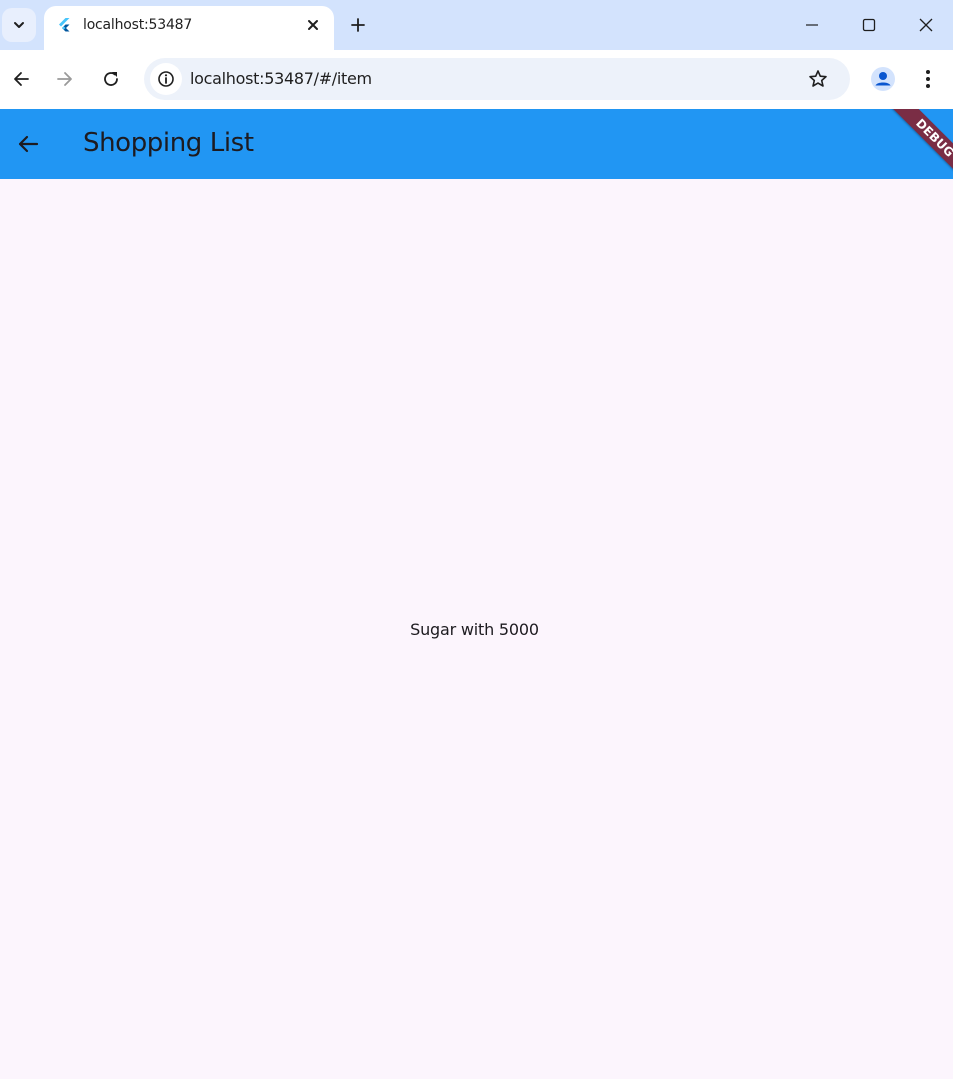  What do you see at coordinates (64, 25) in the screenshot?
I see `flutter-icon` at bounding box center [64, 25].